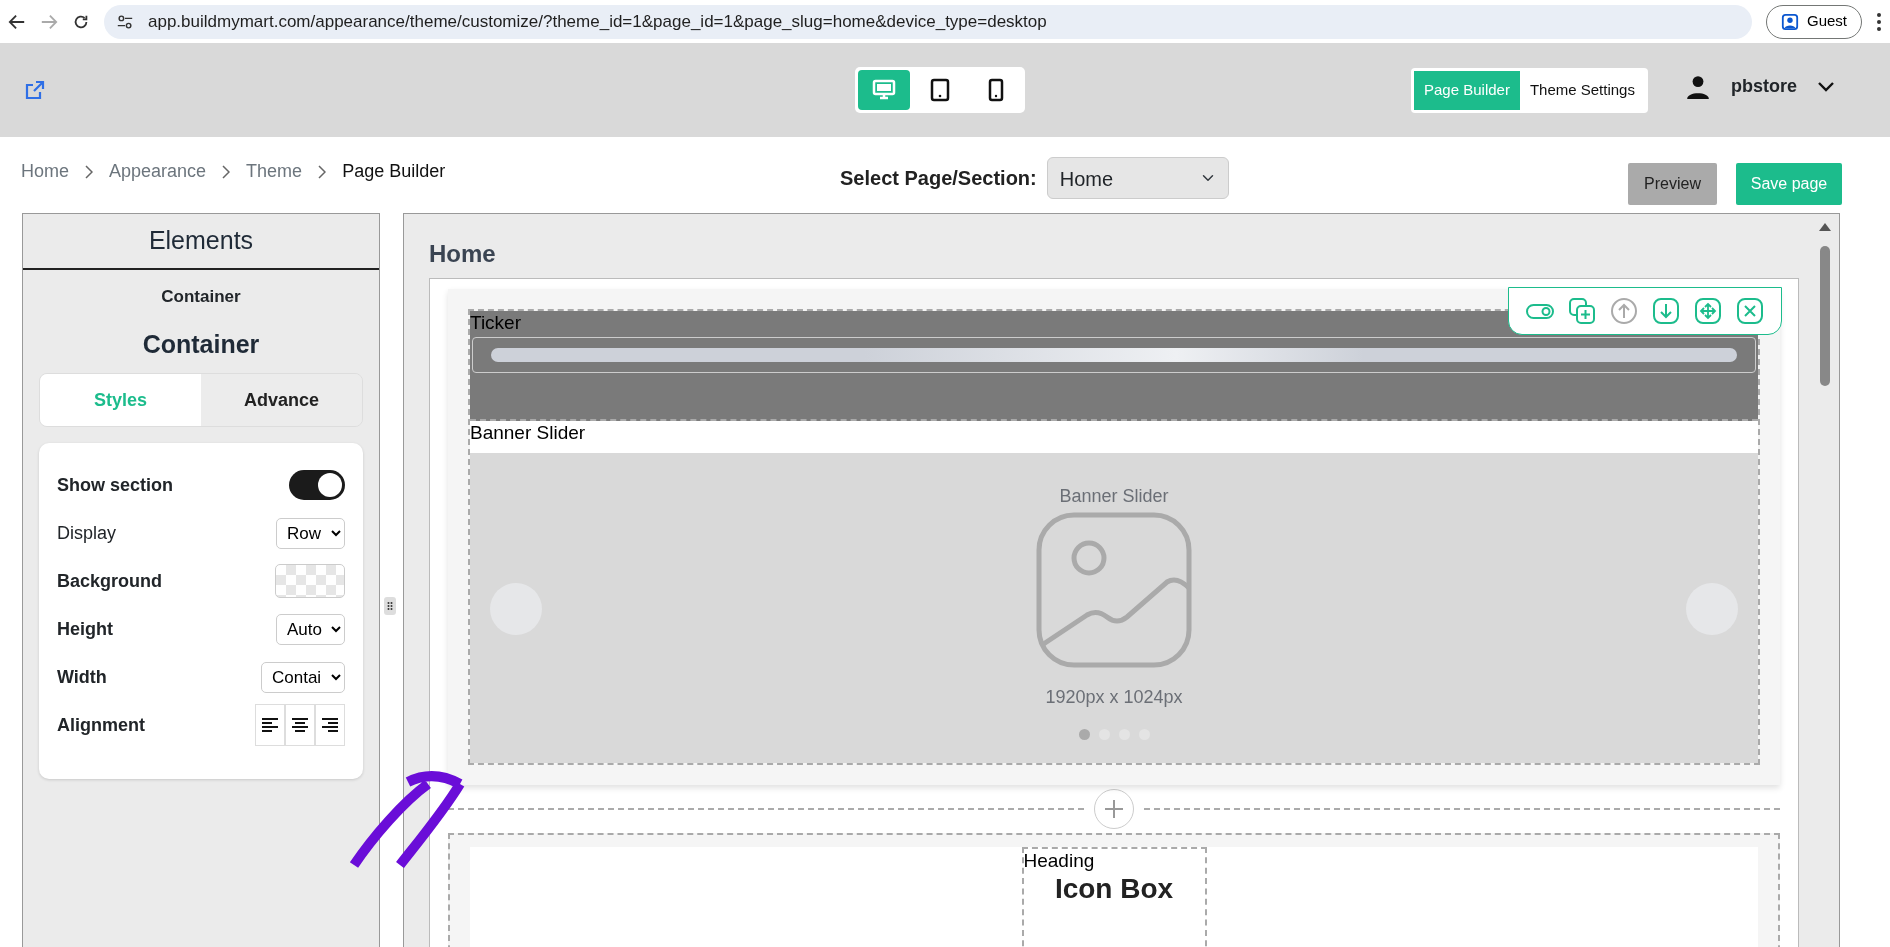 This screenshot has width=1890, height=947. What do you see at coordinates (158, 171) in the screenshot?
I see `breadcrumb-link: Appearance` at bounding box center [158, 171].